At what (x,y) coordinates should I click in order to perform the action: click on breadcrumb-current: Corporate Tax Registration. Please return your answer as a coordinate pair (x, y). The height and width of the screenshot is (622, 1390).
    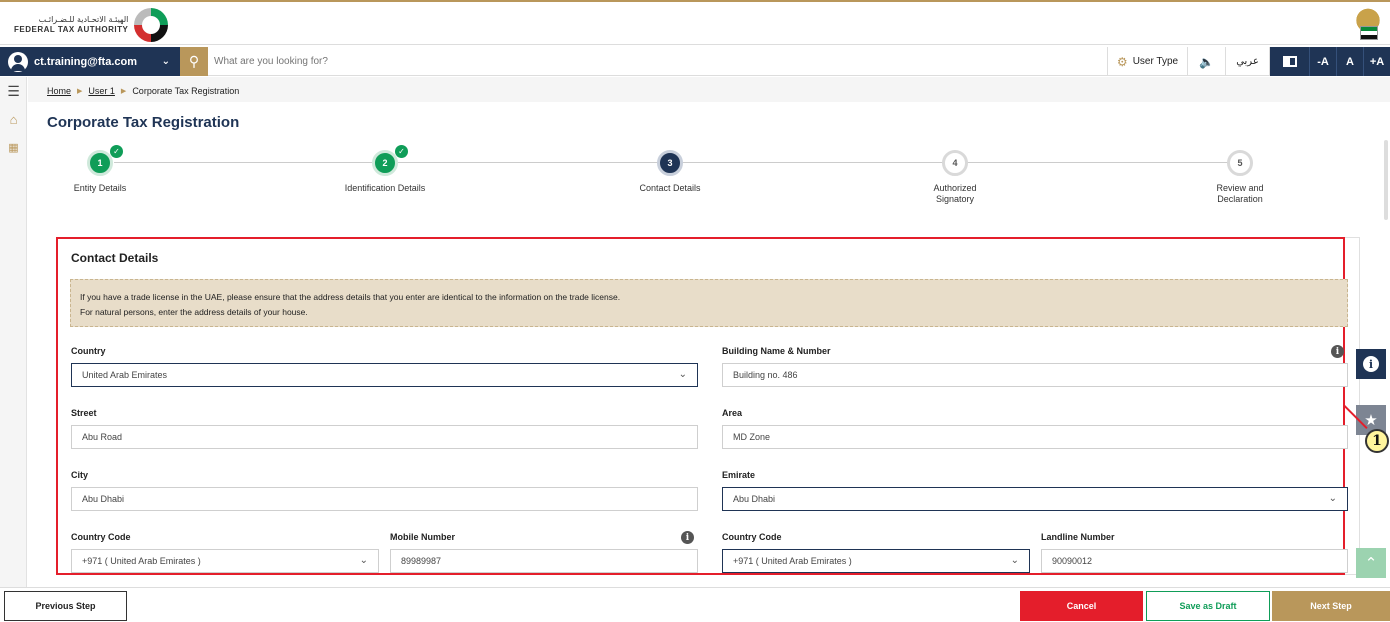
    Looking at the image, I should click on (186, 91).